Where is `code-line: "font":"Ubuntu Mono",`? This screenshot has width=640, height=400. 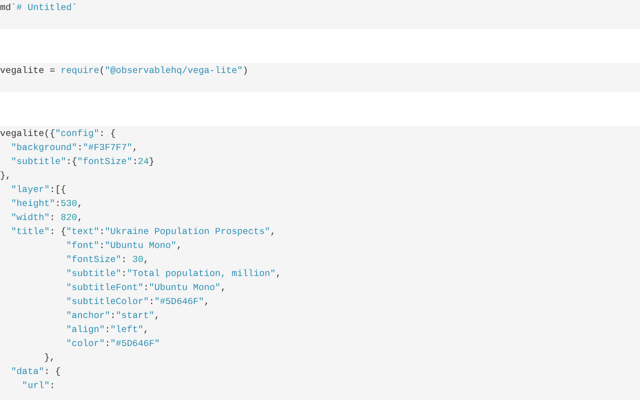
code-line: "font":"Ubuntu Mono", is located at coordinates (123, 246).